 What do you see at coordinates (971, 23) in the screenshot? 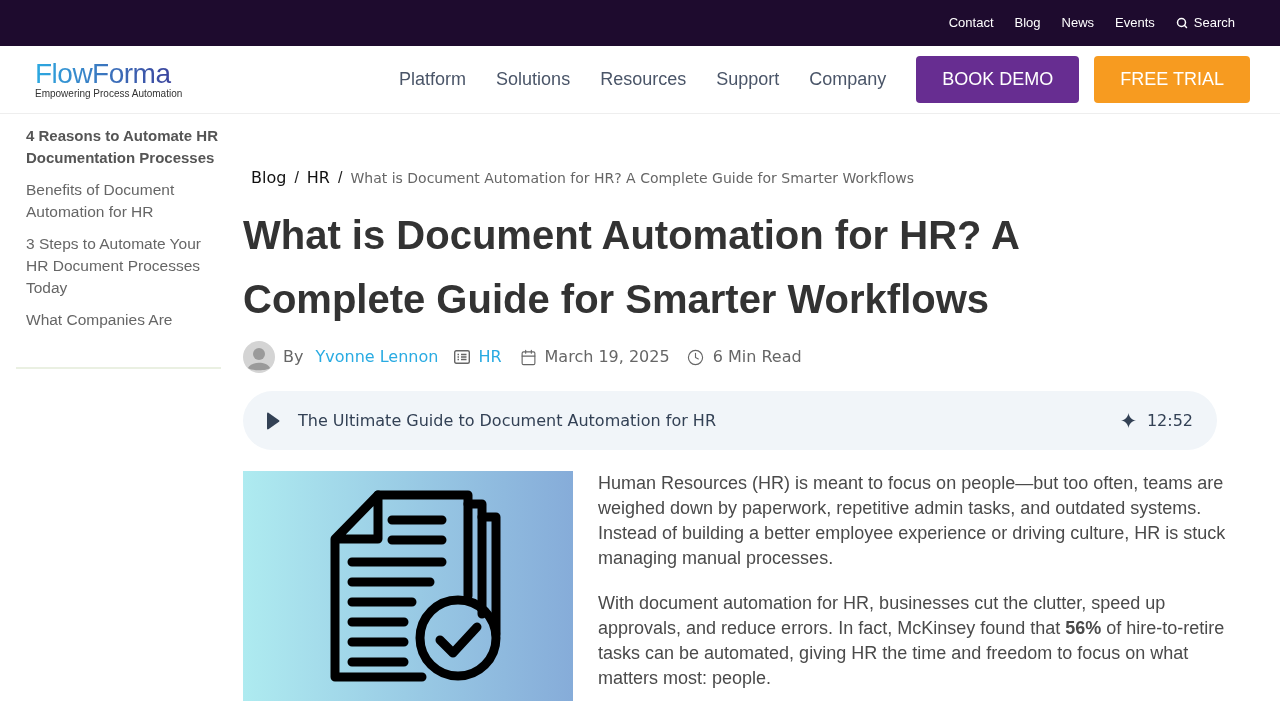
I see `top-bar-link: Contact` at bounding box center [971, 23].